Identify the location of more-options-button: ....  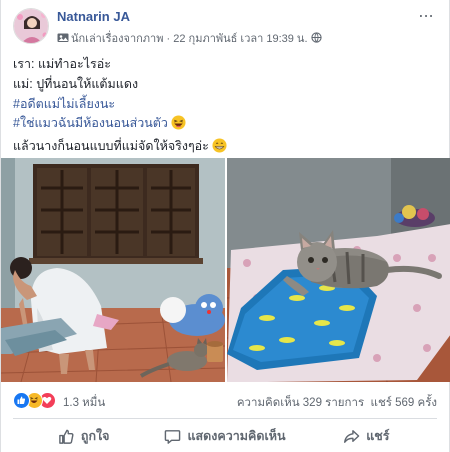
(426, 13).